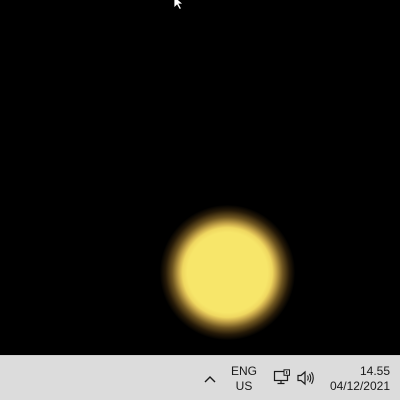  What do you see at coordinates (179, 5) in the screenshot?
I see `arrow-cursor-icon` at bounding box center [179, 5].